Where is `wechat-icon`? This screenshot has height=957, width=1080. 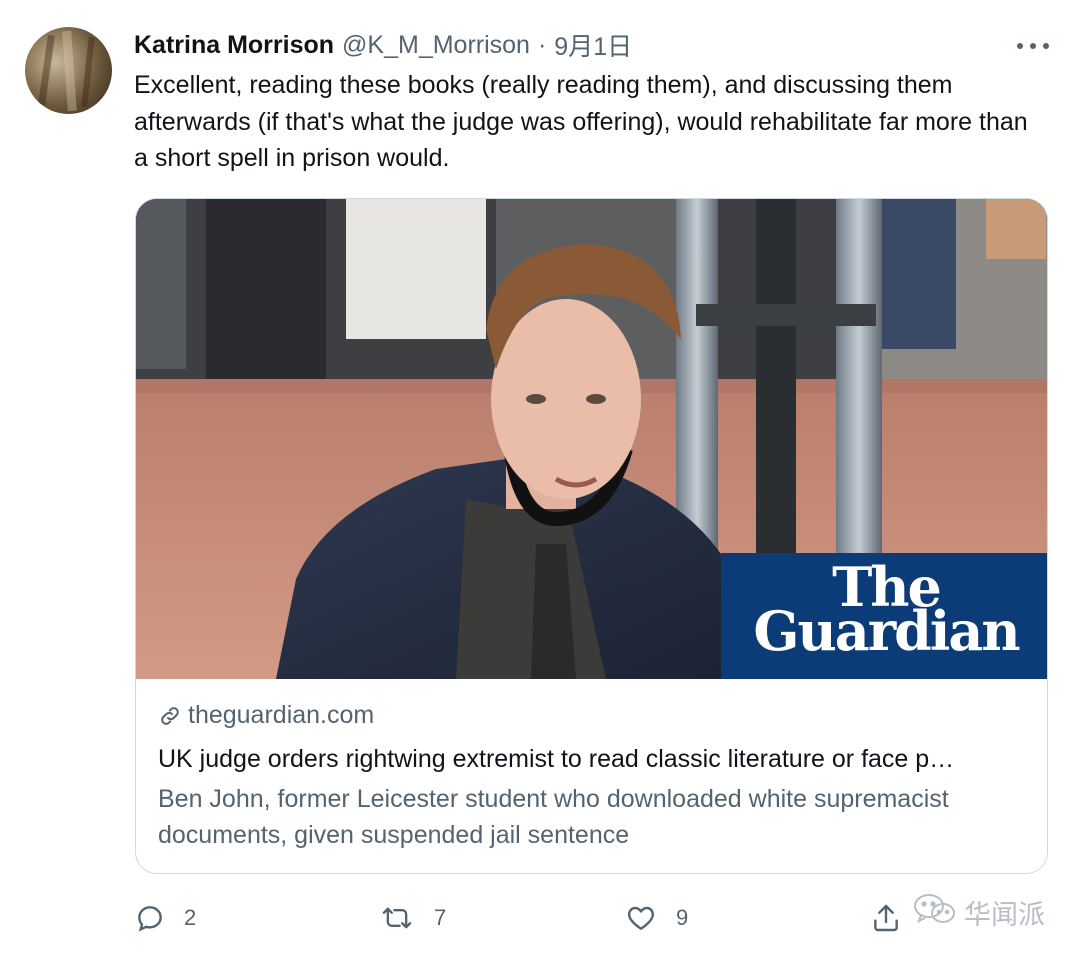
wechat-icon is located at coordinates (938, 912).